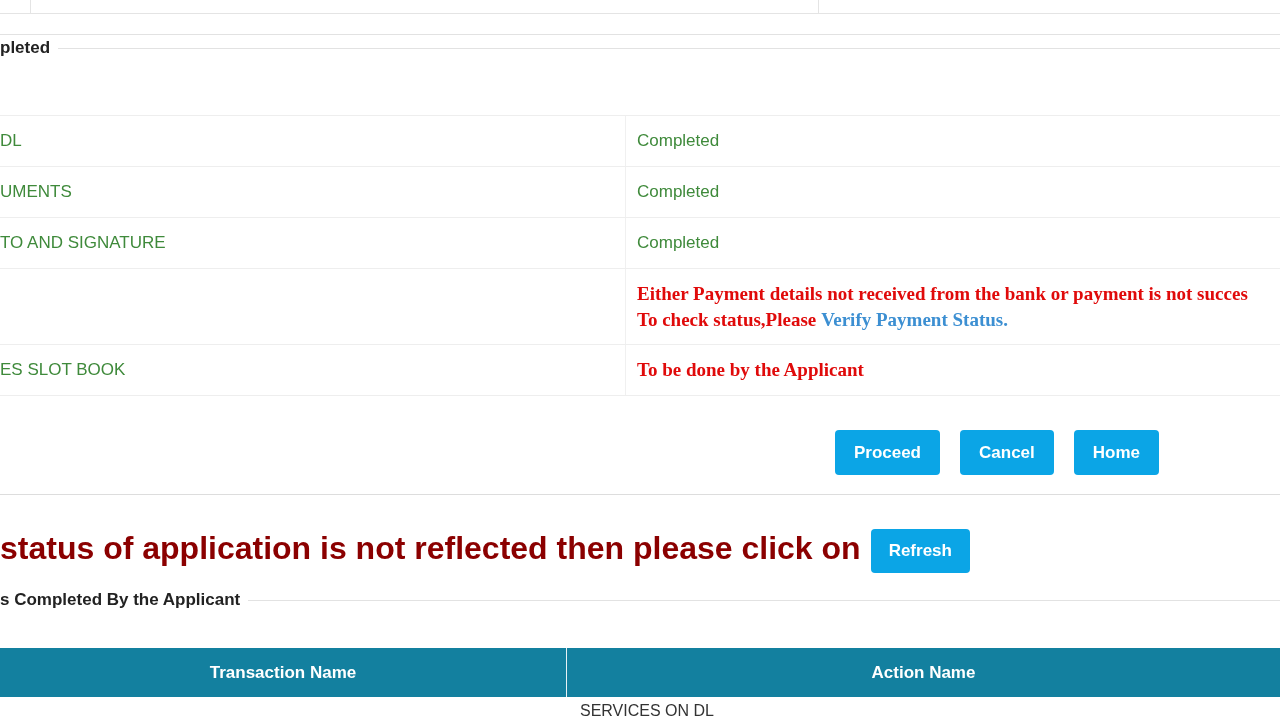 The height and width of the screenshot is (720, 1280). Describe the element at coordinates (11, 141) in the screenshot. I see `task-name: DL` at that location.